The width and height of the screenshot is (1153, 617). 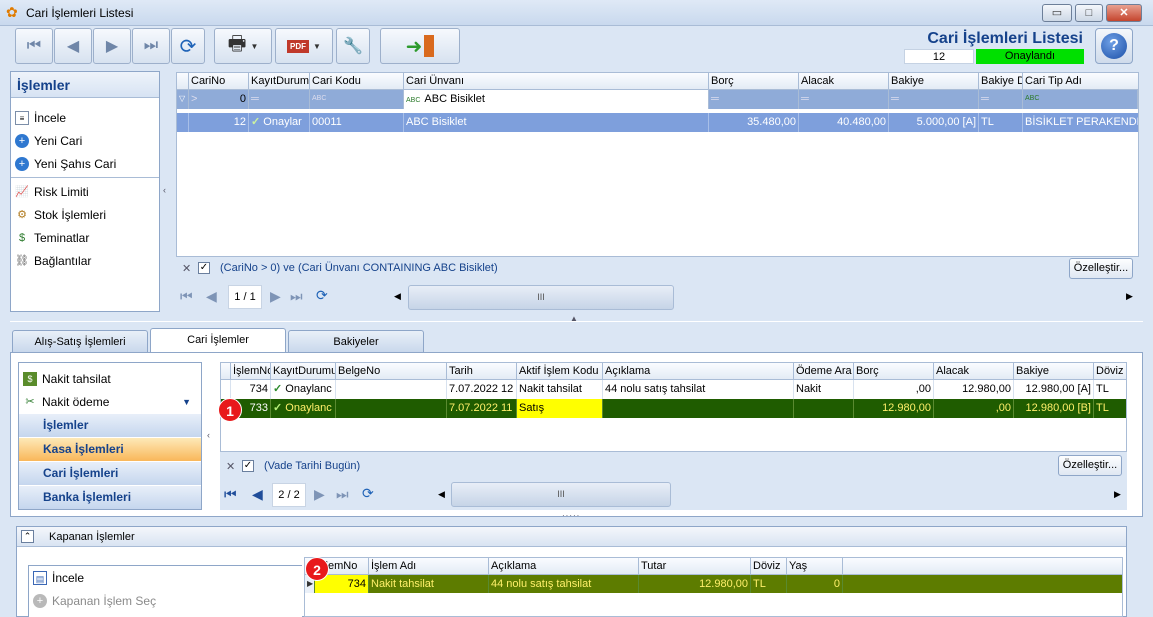 I want to click on settings-button: 🔧, so click(x=353, y=46).